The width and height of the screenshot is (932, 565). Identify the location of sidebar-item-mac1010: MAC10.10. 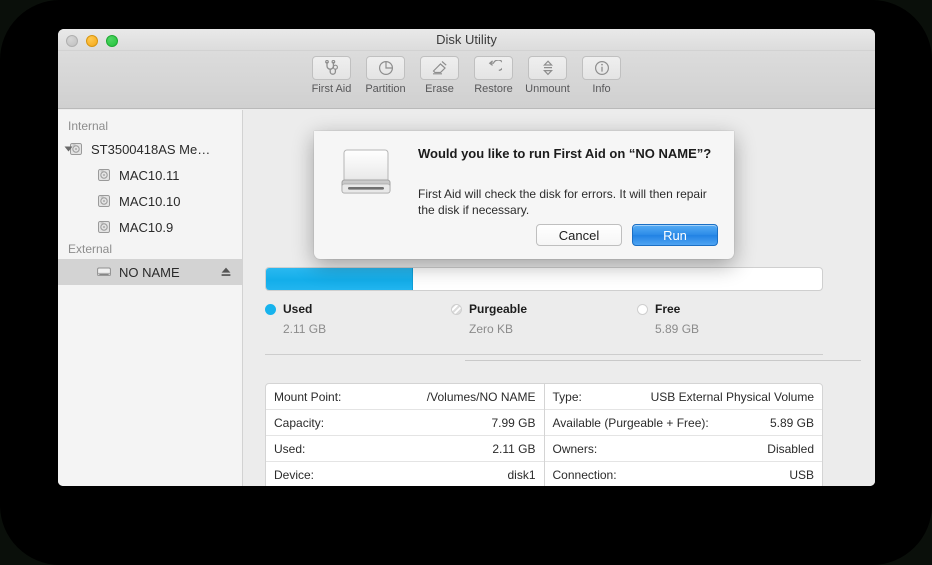
(150, 201).